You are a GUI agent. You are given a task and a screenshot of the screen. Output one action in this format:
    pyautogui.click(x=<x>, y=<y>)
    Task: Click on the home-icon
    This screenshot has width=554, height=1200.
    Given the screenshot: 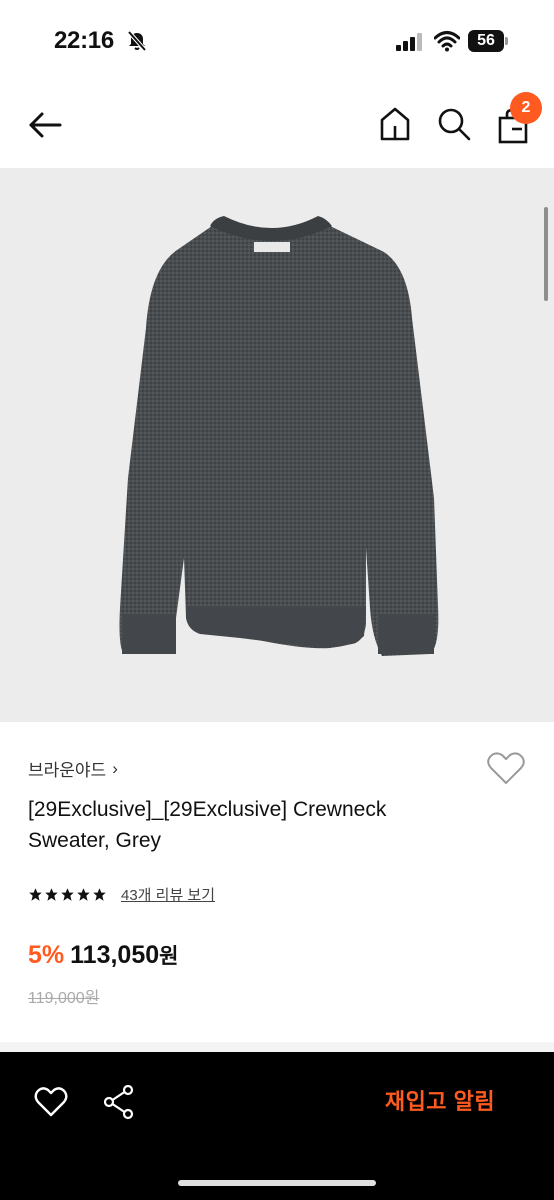 What is the action you would take?
    pyautogui.click(x=395, y=124)
    